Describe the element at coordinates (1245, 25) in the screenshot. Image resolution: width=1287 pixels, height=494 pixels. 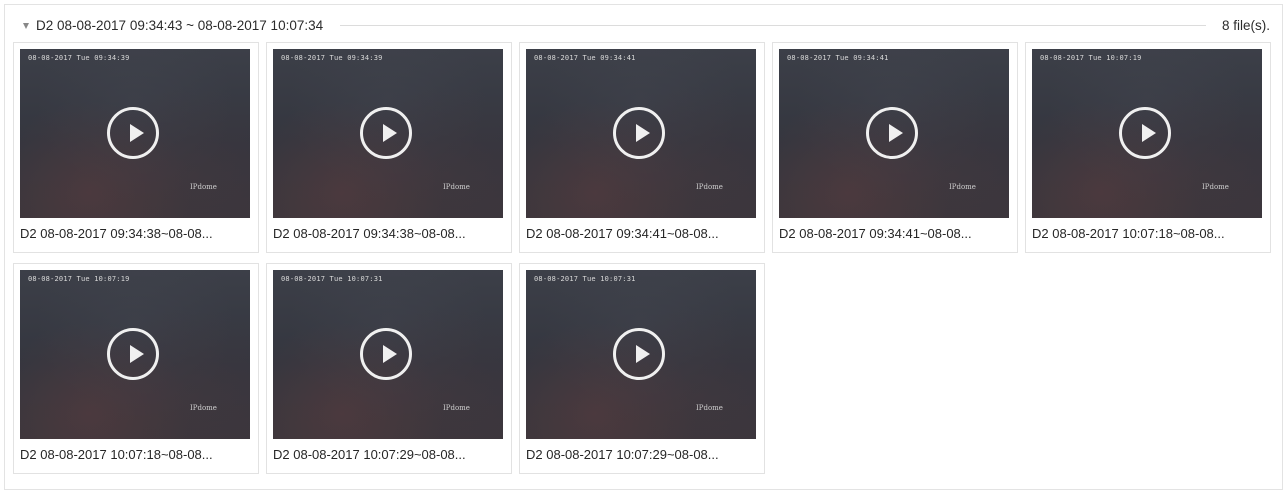
I see `file-count: 8 file(s).` at that location.